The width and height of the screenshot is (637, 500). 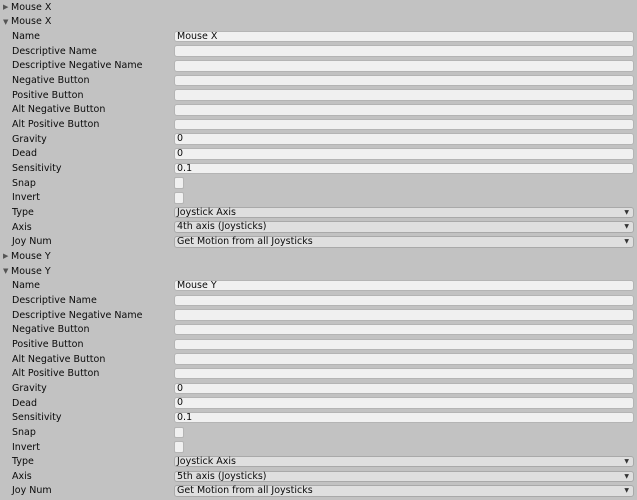 I want to click on field-label: Name, so click(x=26, y=37).